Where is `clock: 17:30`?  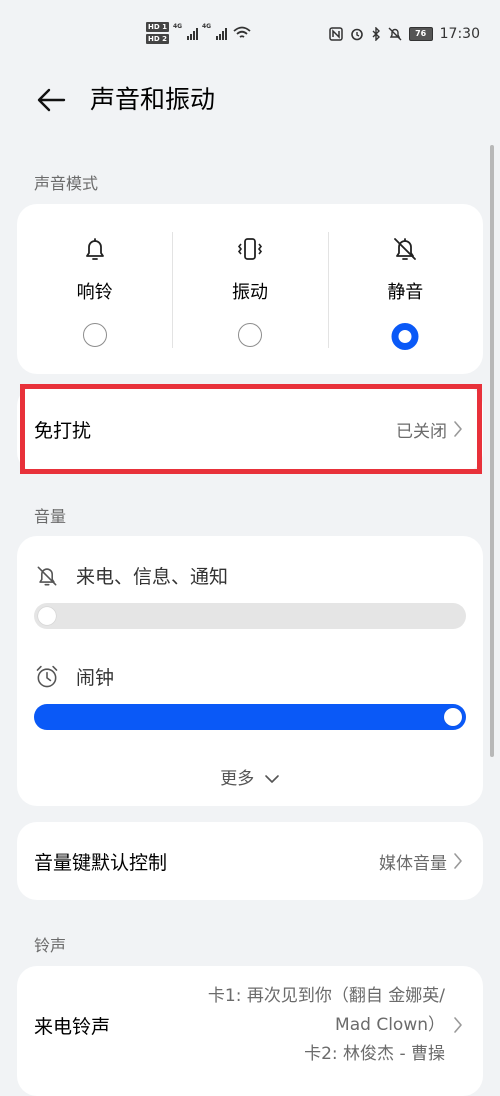 clock: 17:30 is located at coordinates (459, 34).